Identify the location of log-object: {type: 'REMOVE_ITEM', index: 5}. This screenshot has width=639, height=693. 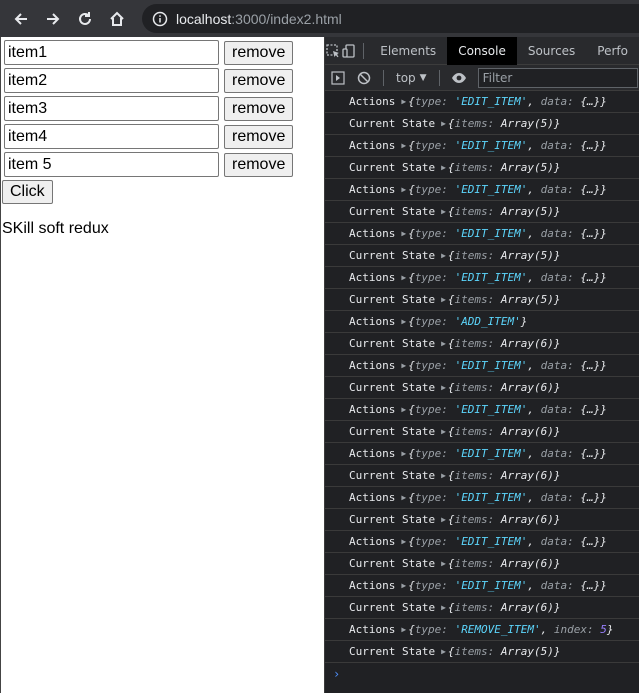
(510, 629).